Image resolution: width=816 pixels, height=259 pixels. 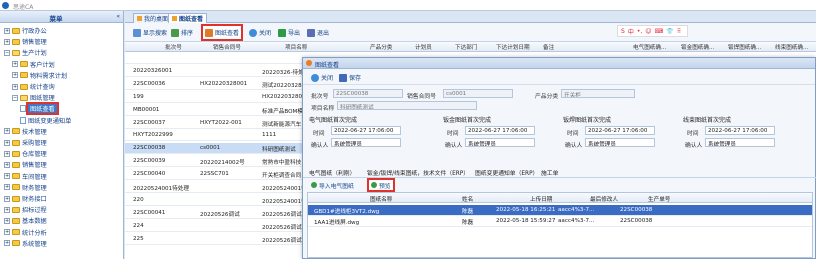 What do you see at coordinates (604, 199) in the screenshot?
I see `col-modifier: 最后修改人` at bounding box center [604, 199].